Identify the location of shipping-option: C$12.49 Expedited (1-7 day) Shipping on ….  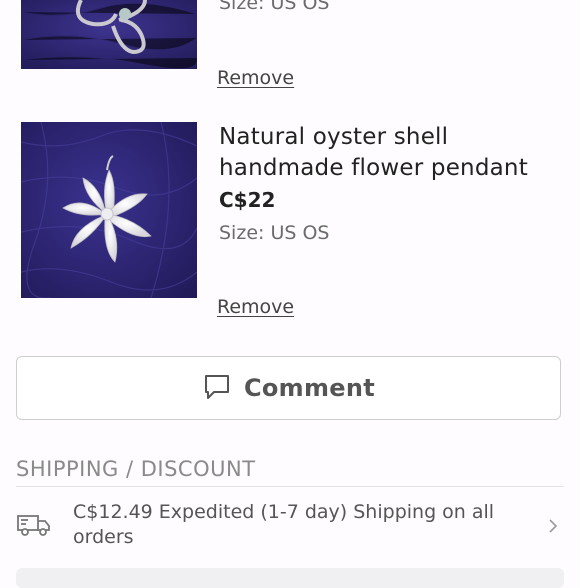
(290, 525).